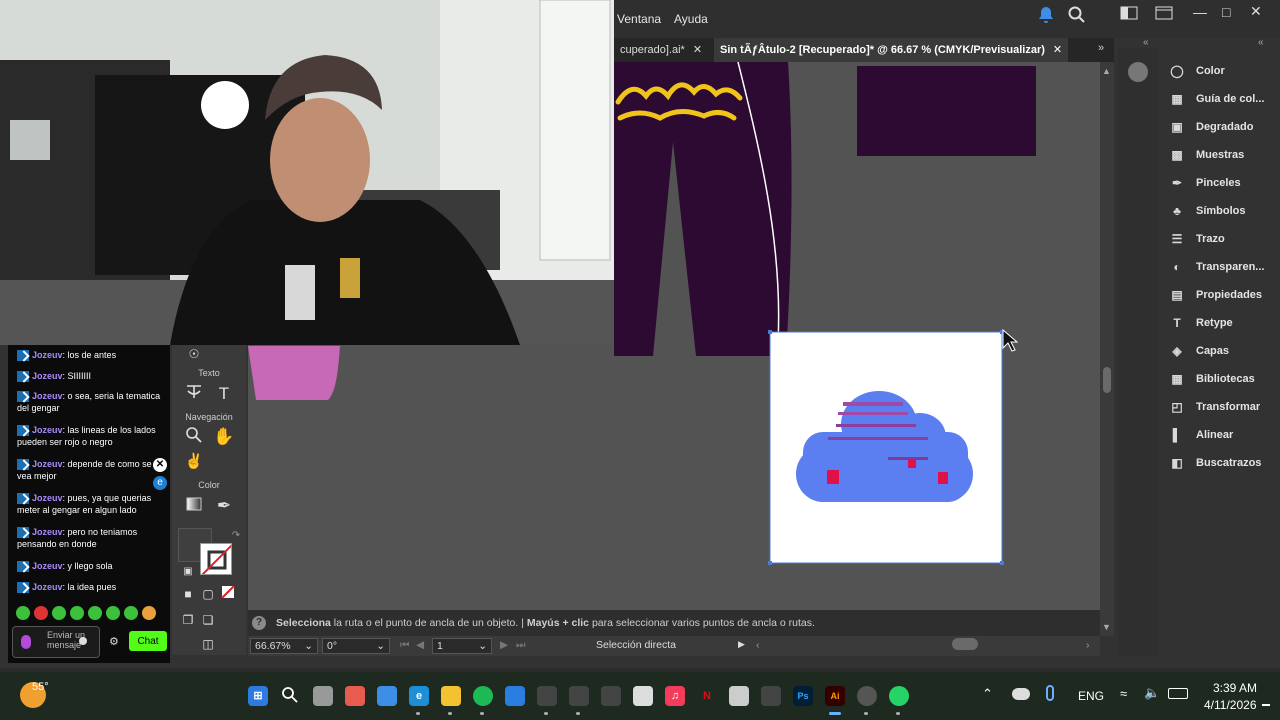  I want to click on chat-message-input: Enviar un mensaje, so click(56, 642).